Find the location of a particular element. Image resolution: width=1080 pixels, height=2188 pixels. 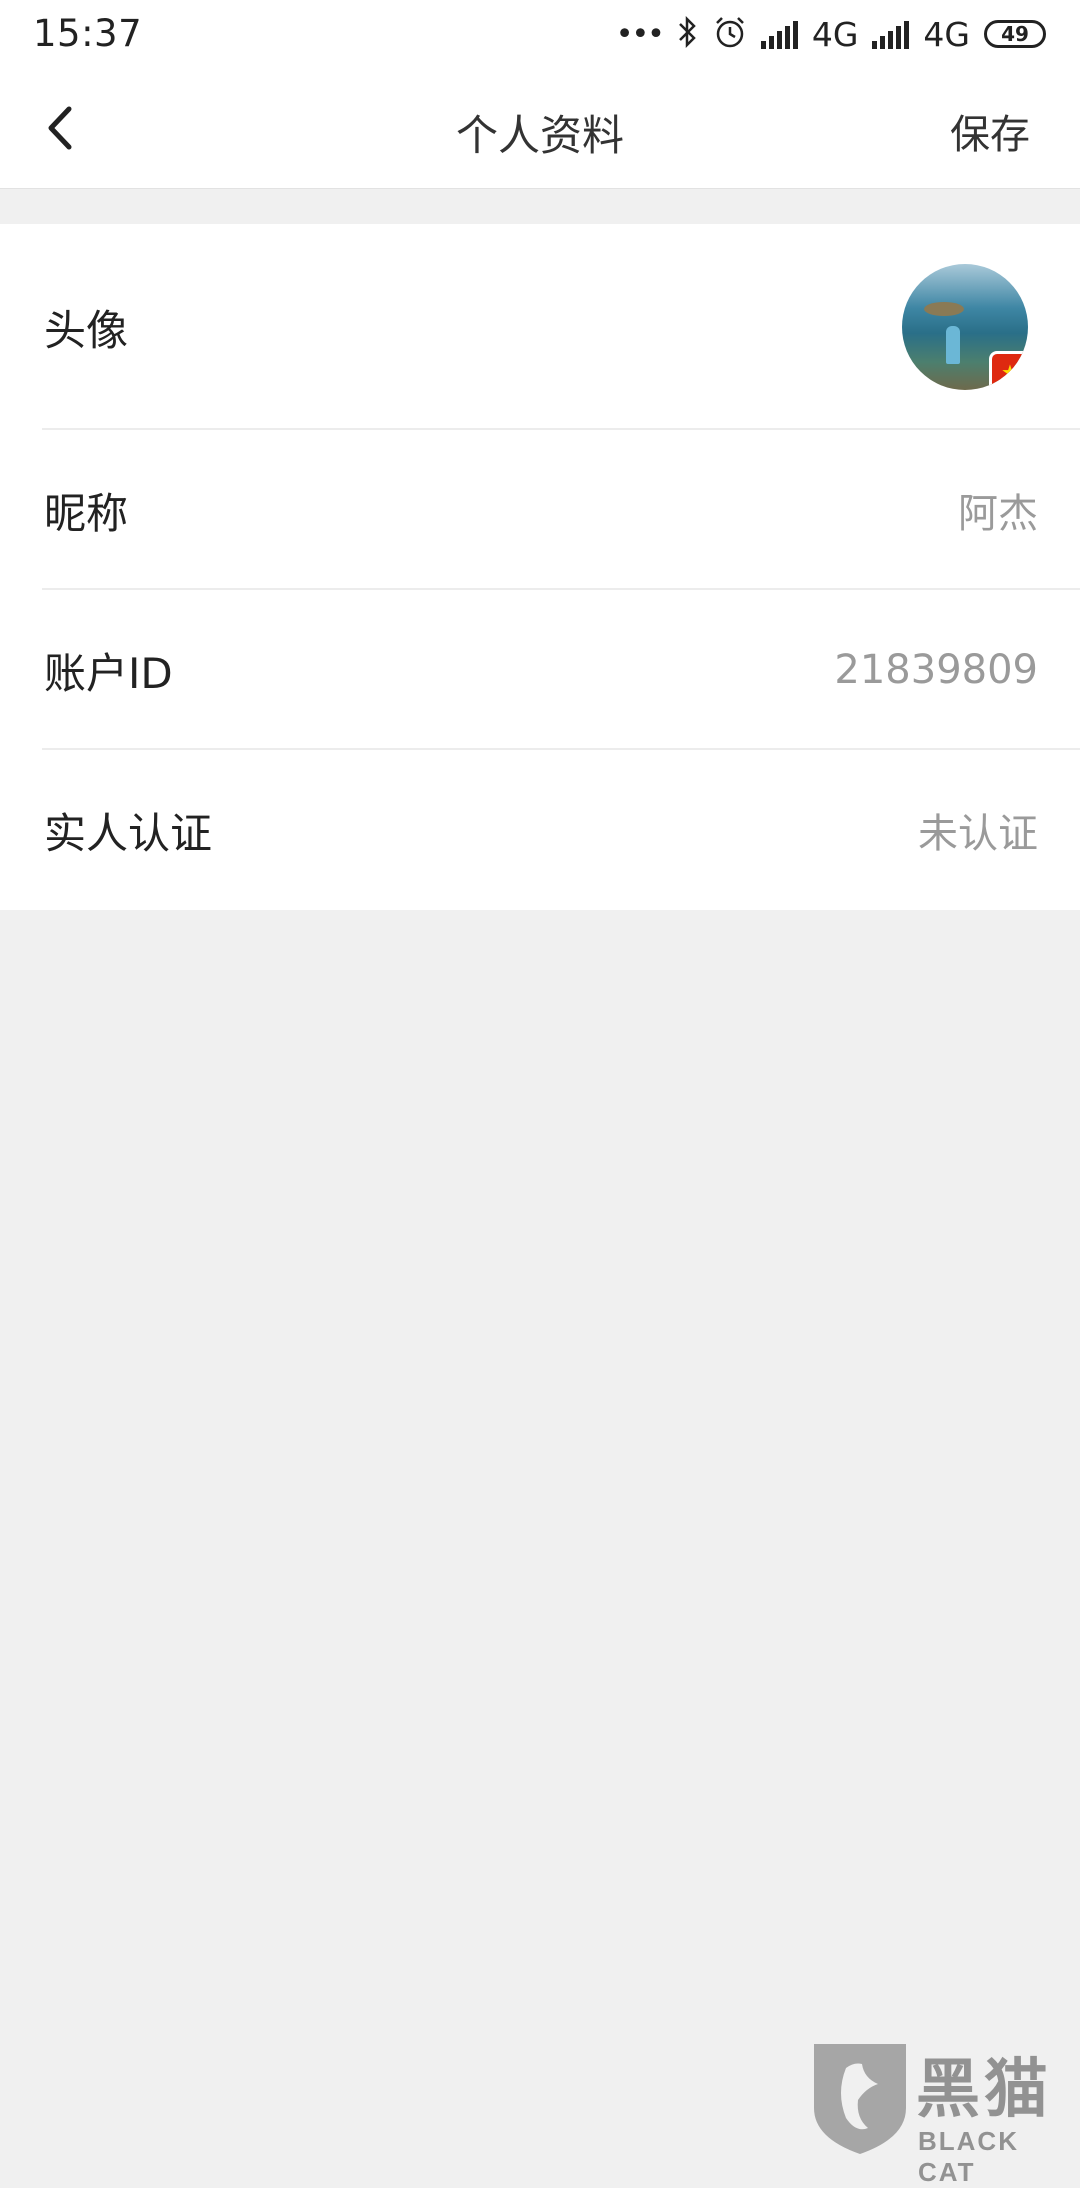

nickname-label: 昵称 is located at coordinates (86, 513).